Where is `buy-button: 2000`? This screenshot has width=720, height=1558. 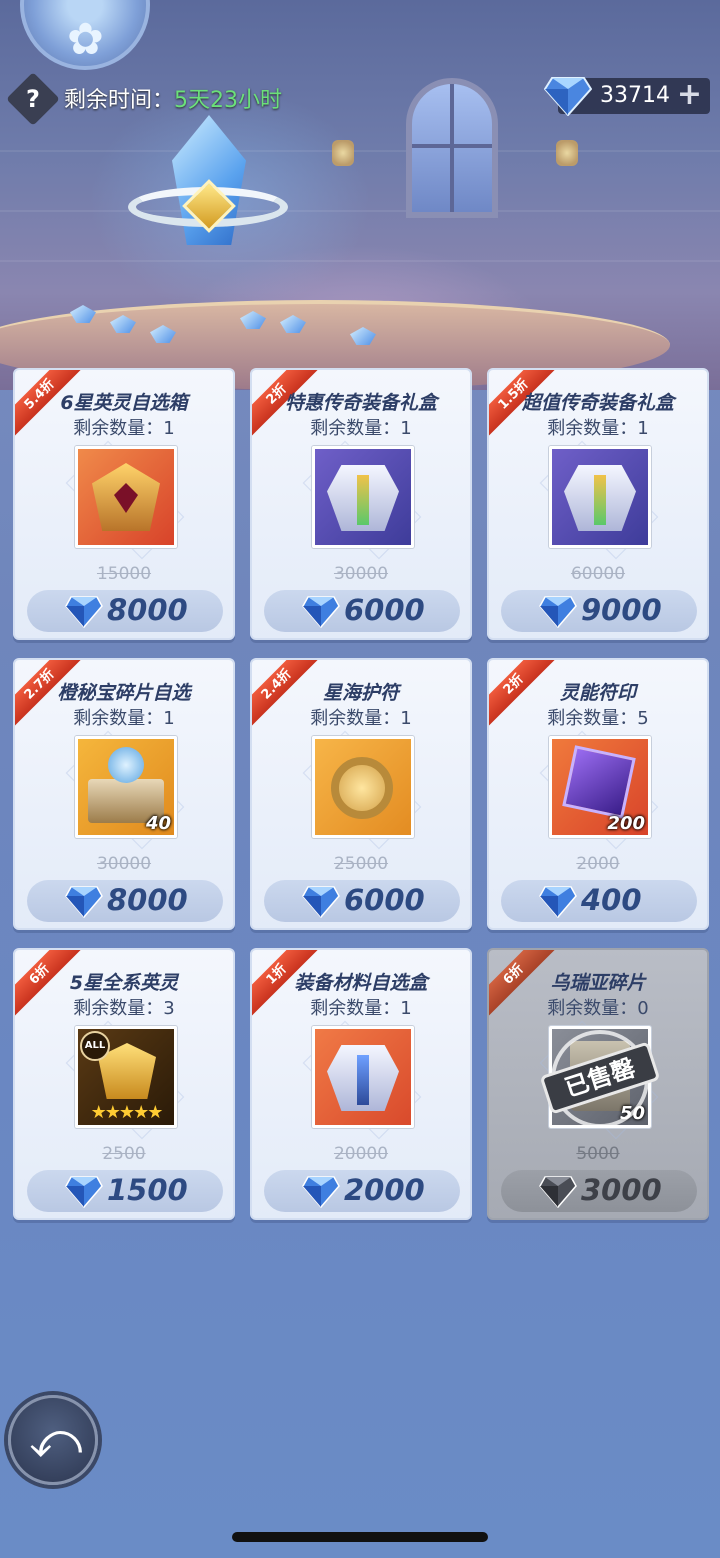 buy-button: 2000 is located at coordinates (362, 1191).